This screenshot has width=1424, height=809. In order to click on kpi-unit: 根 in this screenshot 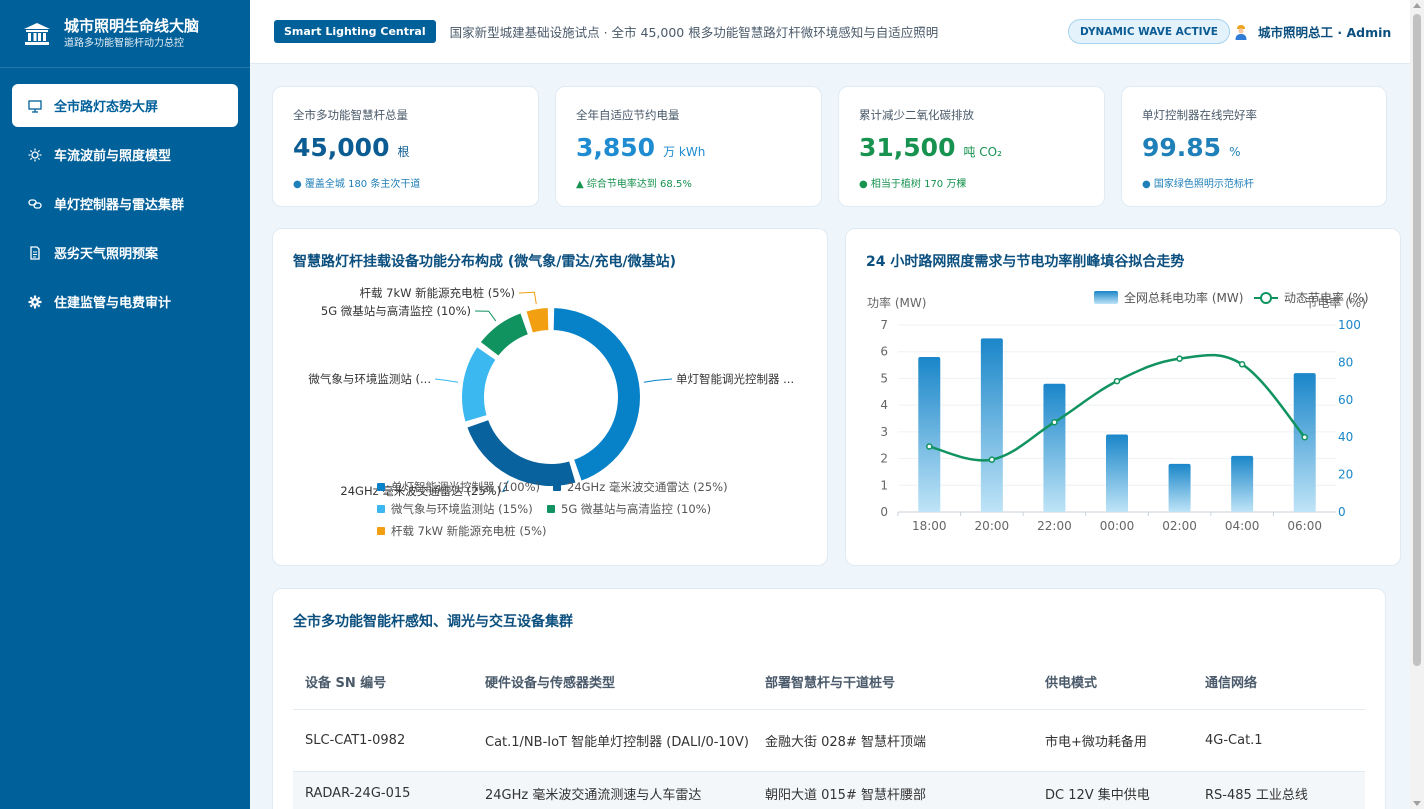, I will do `click(403, 152)`.